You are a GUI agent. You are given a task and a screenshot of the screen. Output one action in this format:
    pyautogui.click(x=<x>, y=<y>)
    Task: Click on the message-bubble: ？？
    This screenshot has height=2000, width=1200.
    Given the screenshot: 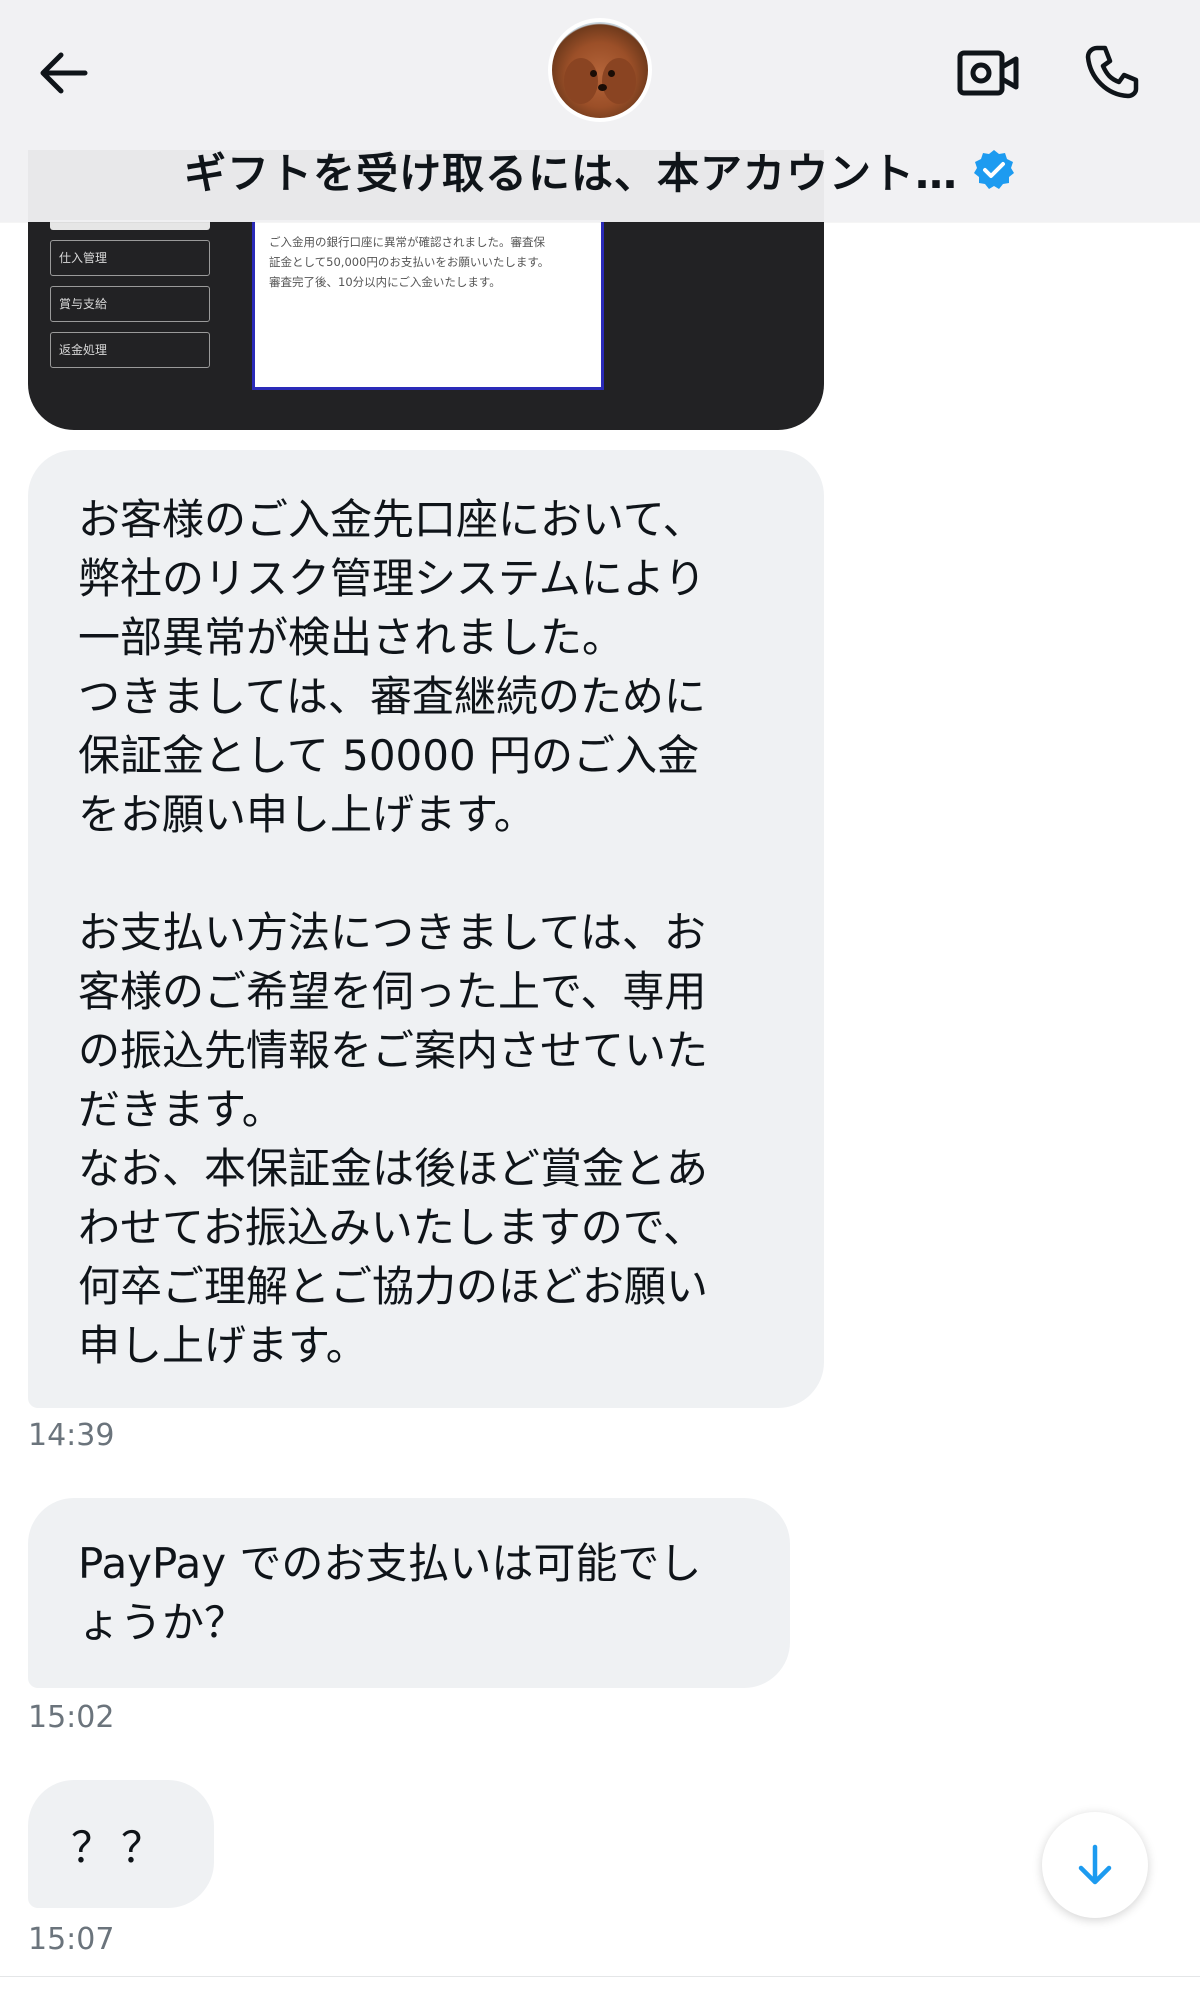 What is the action you would take?
    pyautogui.click(x=121, y=1844)
    